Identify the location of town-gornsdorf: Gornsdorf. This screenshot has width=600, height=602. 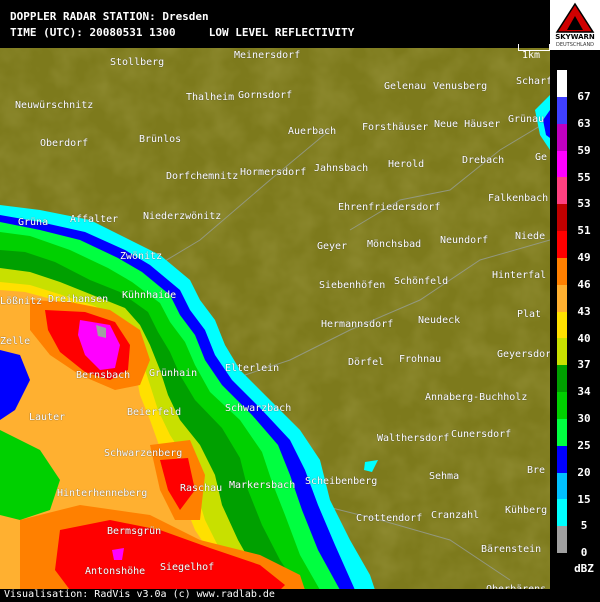
(265, 95).